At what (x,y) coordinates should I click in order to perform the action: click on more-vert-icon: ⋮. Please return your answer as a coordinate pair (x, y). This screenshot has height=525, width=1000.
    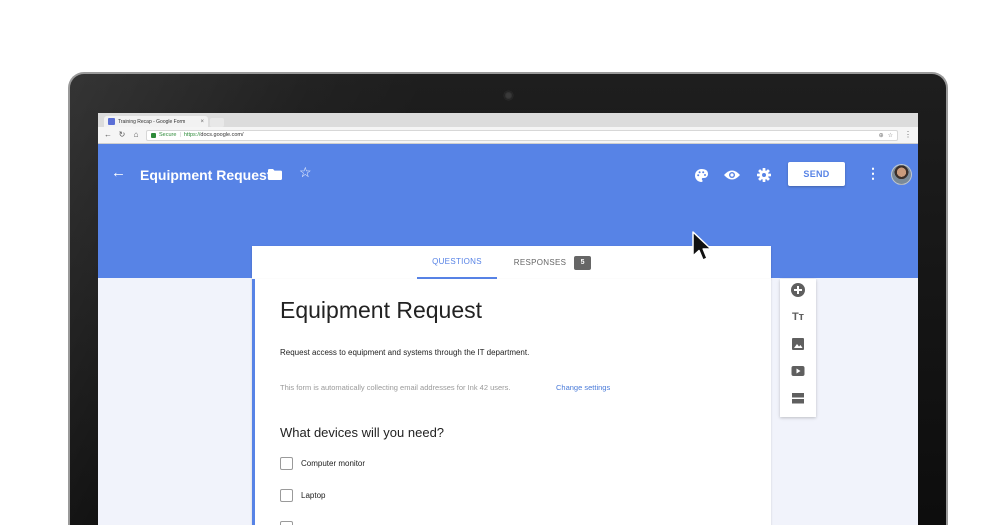
    Looking at the image, I should click on (873, 173).